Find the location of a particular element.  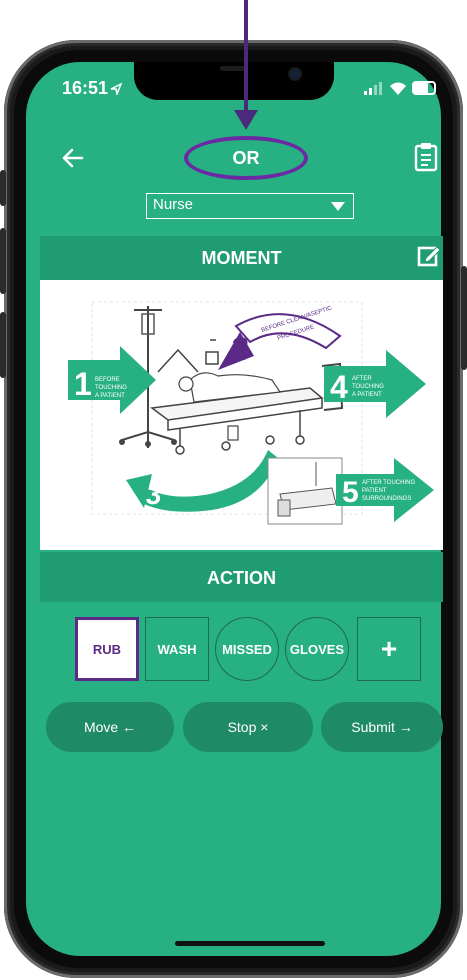

moment-bar: MOMENT is located at coordinates (241, 258).